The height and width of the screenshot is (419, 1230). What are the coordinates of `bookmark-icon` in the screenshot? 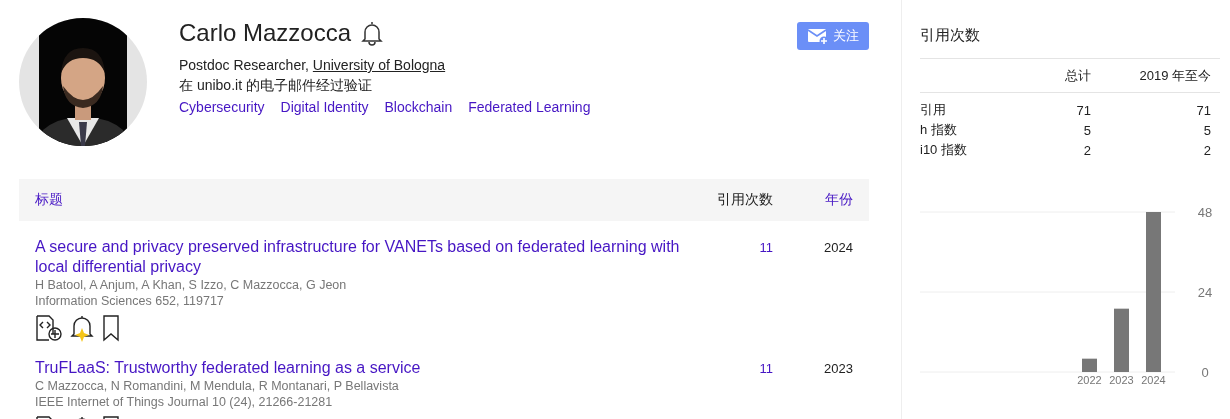 It's located at (111, 328).